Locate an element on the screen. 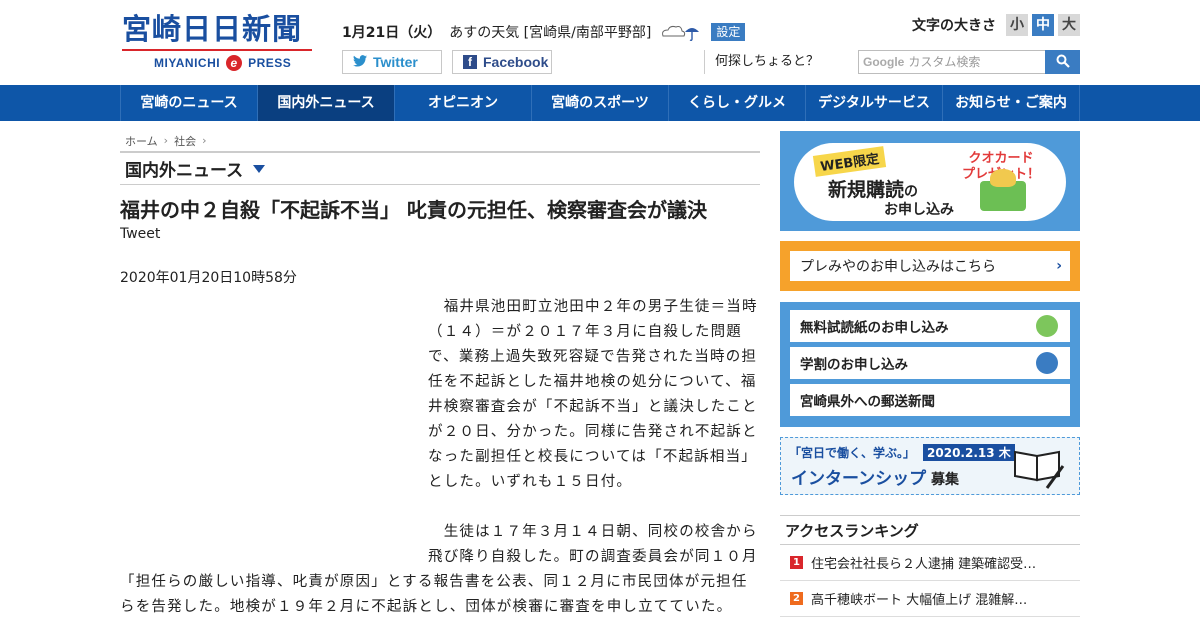  nav-item-notices: お知らせ・ご案内 is located at coordinates (1011, 103).